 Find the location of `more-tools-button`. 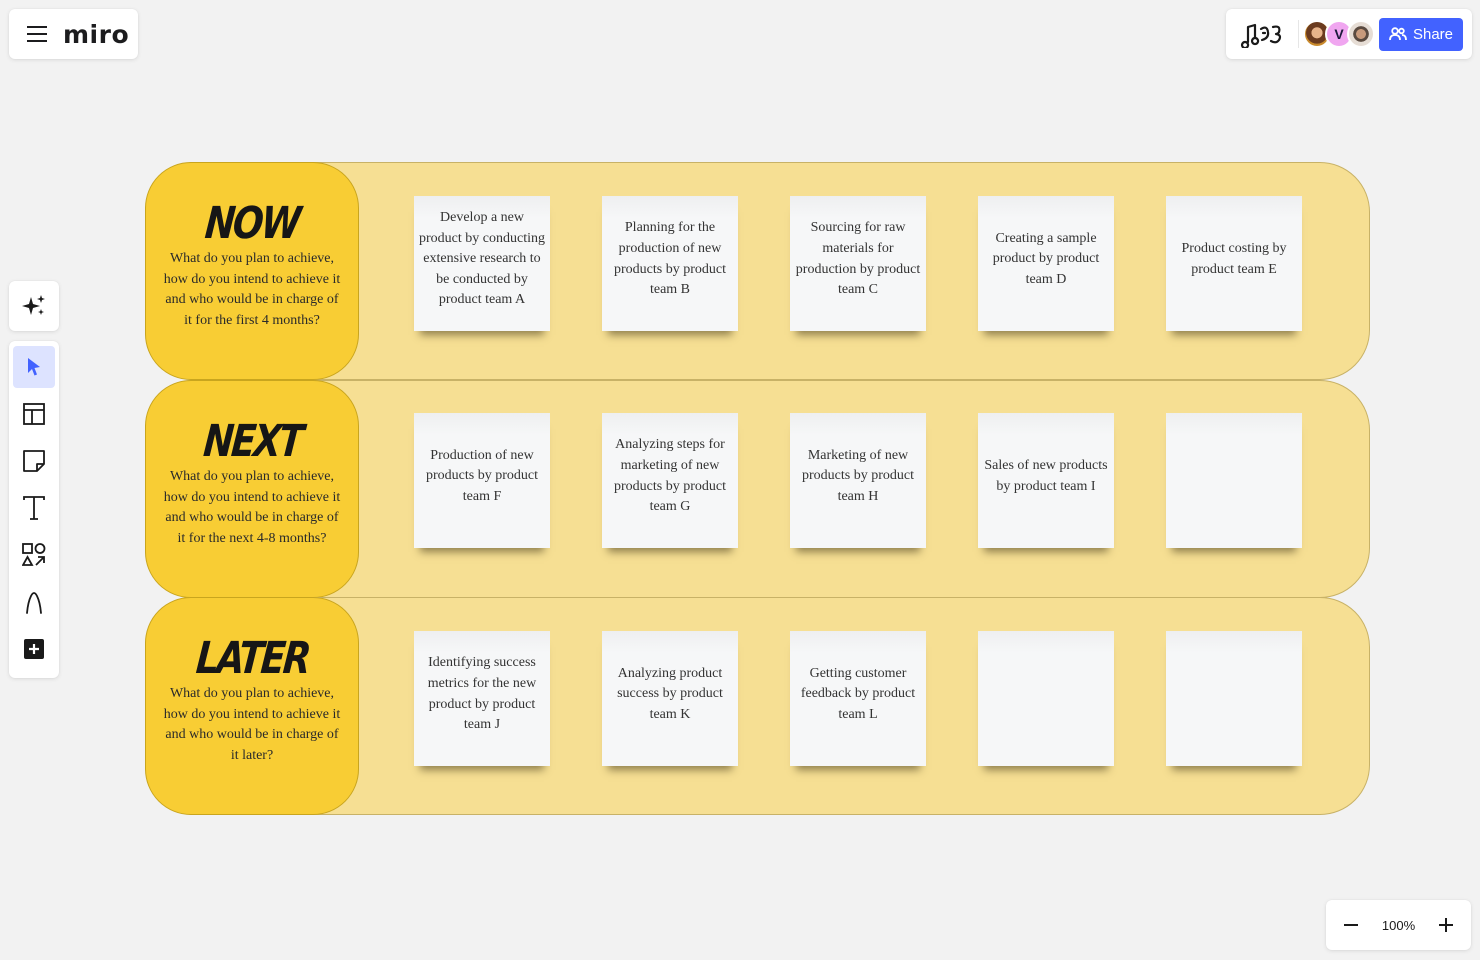

more-tools-button is located at coordinates (34, 649).